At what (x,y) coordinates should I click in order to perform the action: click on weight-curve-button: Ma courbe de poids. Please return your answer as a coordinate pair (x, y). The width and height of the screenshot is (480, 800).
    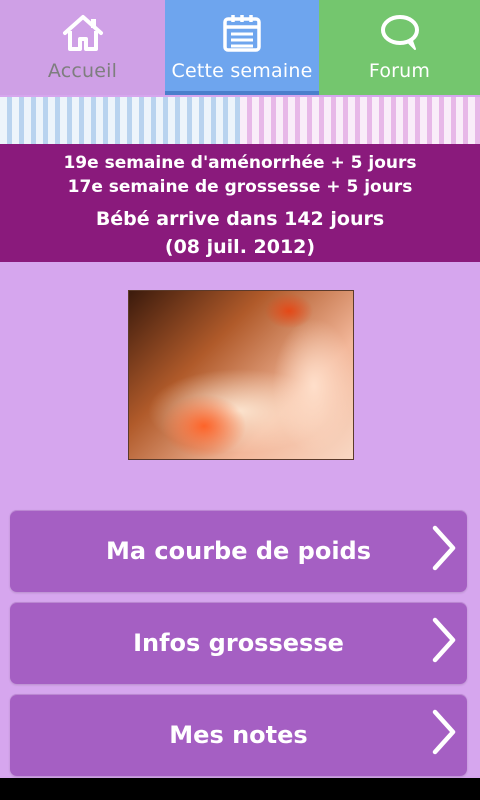
    Looking at the image, I should click on (238, 551).